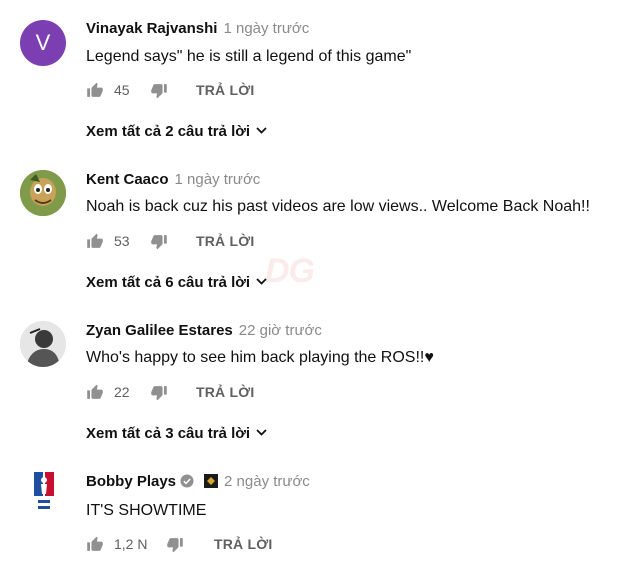 This screenshot has height=563, width=630. What do you see at coordinates (280, 330) in the screenshot?
I see `comment-time: 22 giờ trước` at bounding box center [280, 330].